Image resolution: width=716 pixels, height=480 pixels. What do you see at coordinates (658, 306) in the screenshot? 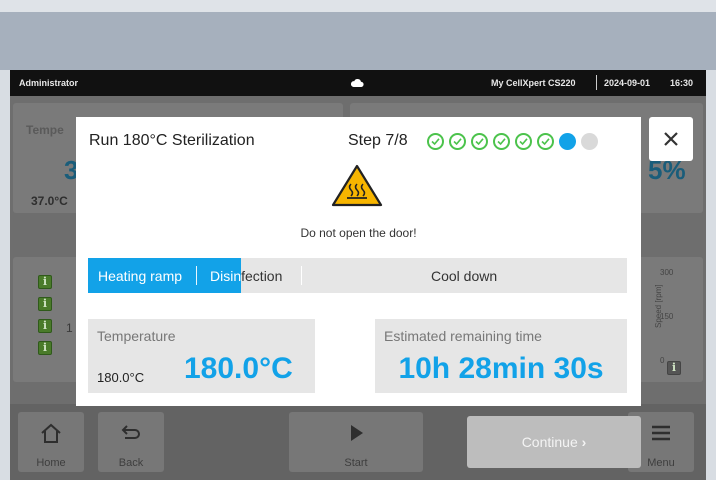
I see `axis-label: Speed [rpm]` at bounding box center [658, 306].